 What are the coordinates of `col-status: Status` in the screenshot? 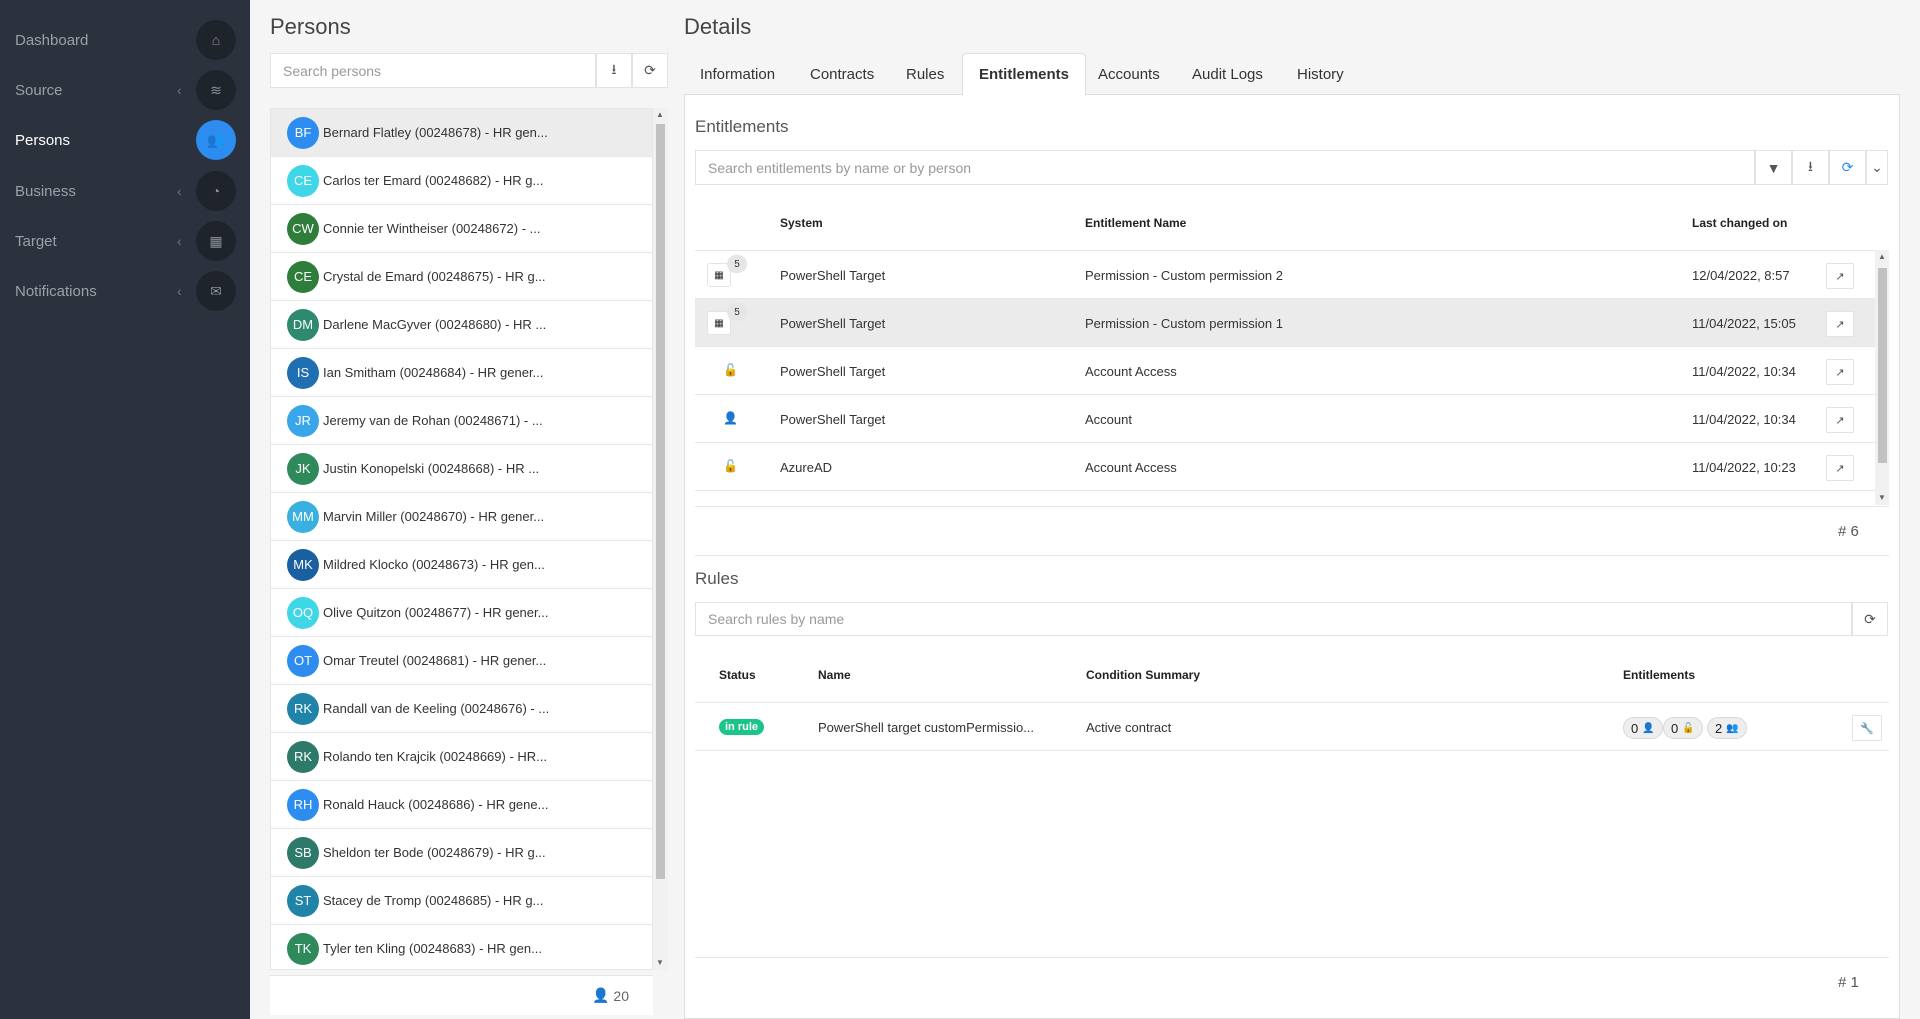 It's located at (737, 675).